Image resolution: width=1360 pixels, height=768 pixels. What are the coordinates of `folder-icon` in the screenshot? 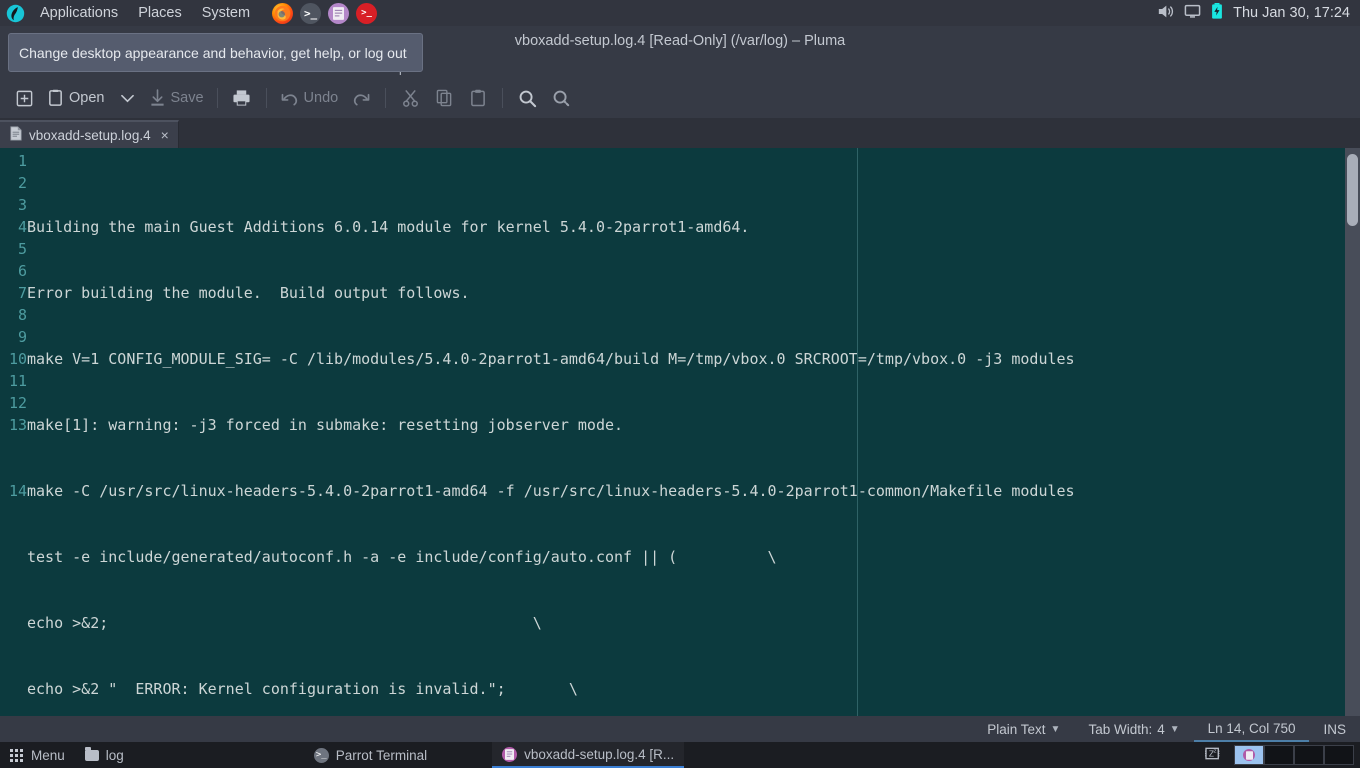 It's located at (91, 753).